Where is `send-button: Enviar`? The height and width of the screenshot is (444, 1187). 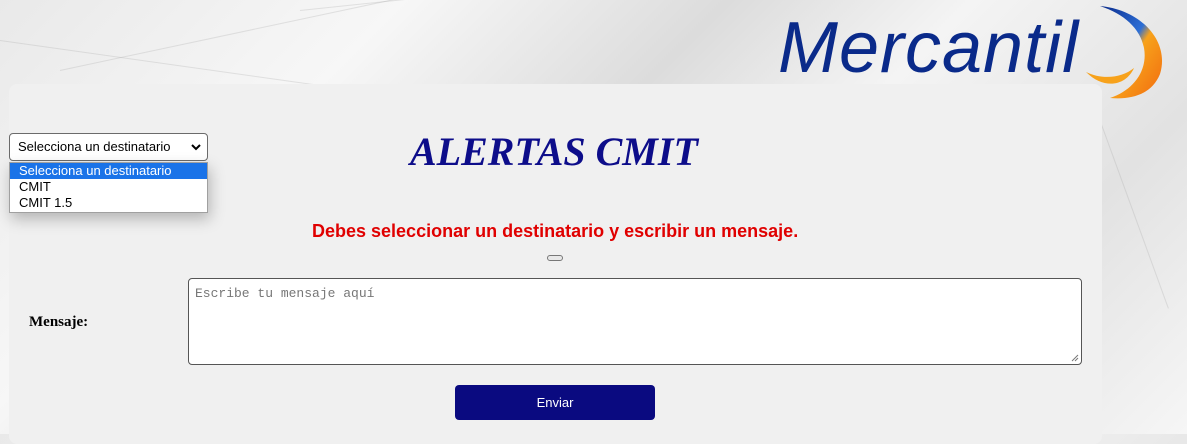
send-button: Enviar is located at coordinates (555, 402).